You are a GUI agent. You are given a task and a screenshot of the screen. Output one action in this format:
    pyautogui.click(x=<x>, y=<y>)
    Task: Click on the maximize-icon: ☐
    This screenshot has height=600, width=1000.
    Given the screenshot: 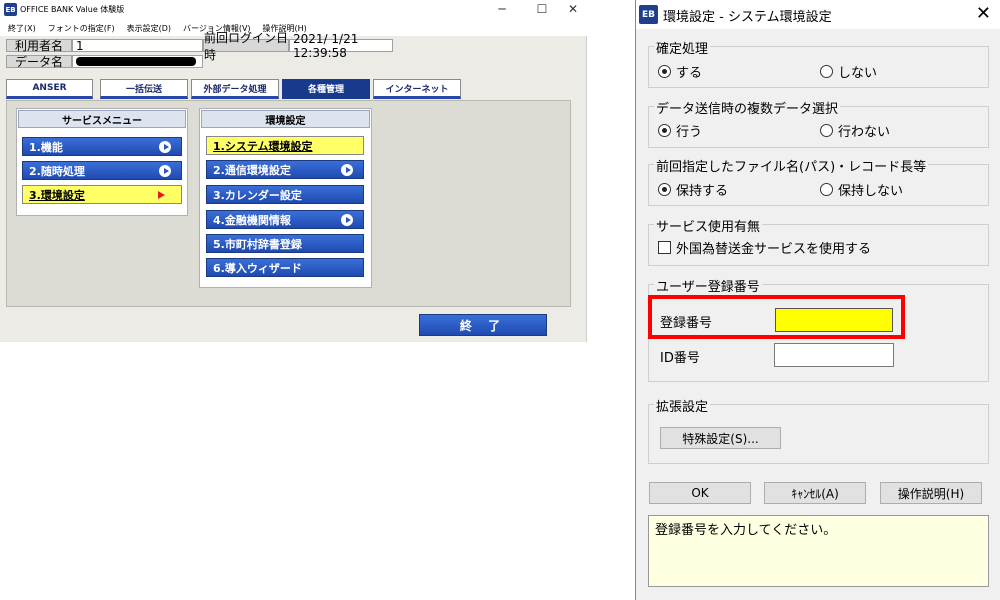 What is the action you would take?
    pyautogui.click(x=542, y=9)
    